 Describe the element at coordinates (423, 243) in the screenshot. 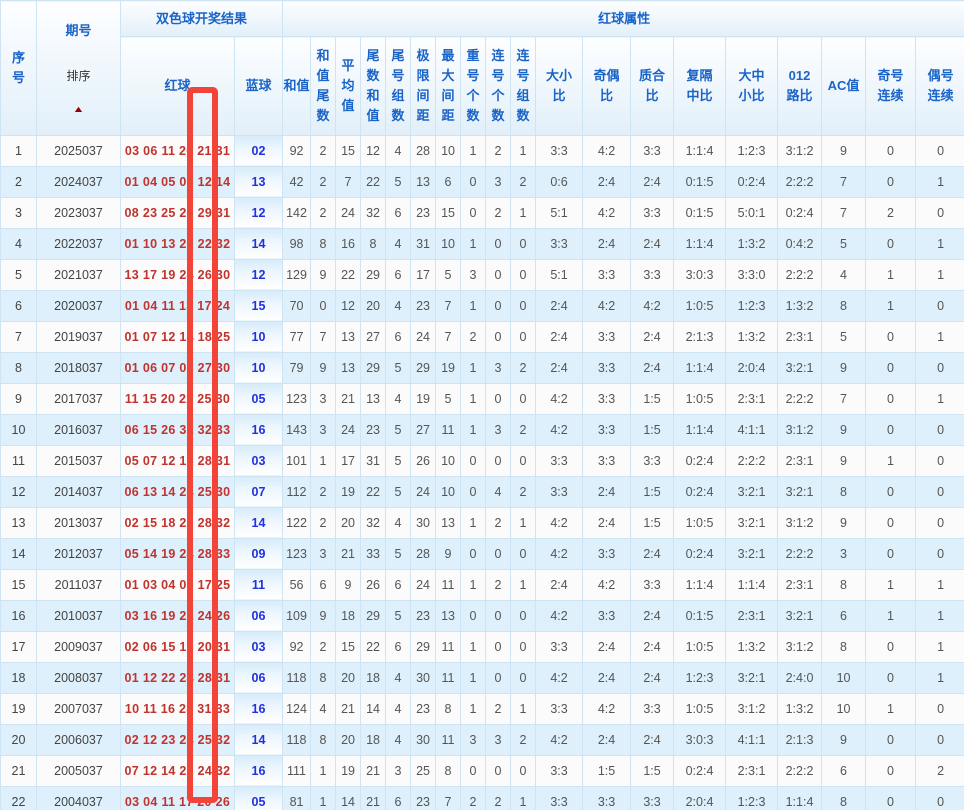

I see `stat-cell: 31` at that location.